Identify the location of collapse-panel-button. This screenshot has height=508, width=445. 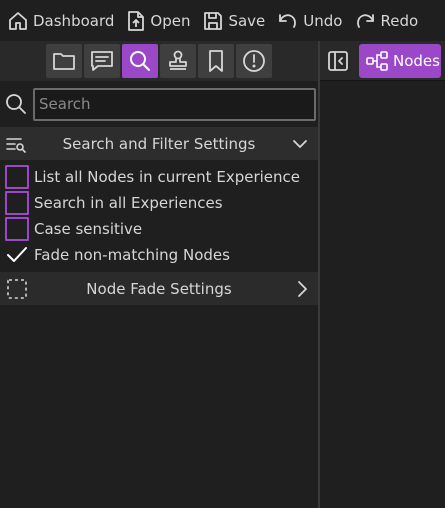
(338, 61).